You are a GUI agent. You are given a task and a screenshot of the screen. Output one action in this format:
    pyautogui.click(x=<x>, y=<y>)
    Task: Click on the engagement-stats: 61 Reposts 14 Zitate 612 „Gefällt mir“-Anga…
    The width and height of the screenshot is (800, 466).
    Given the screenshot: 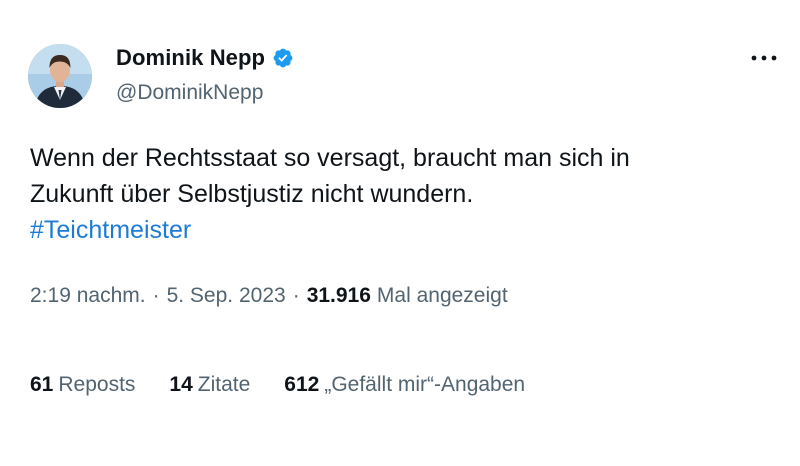 What is the action you would take?
    pyautogui.click(x=277, y=385)
    